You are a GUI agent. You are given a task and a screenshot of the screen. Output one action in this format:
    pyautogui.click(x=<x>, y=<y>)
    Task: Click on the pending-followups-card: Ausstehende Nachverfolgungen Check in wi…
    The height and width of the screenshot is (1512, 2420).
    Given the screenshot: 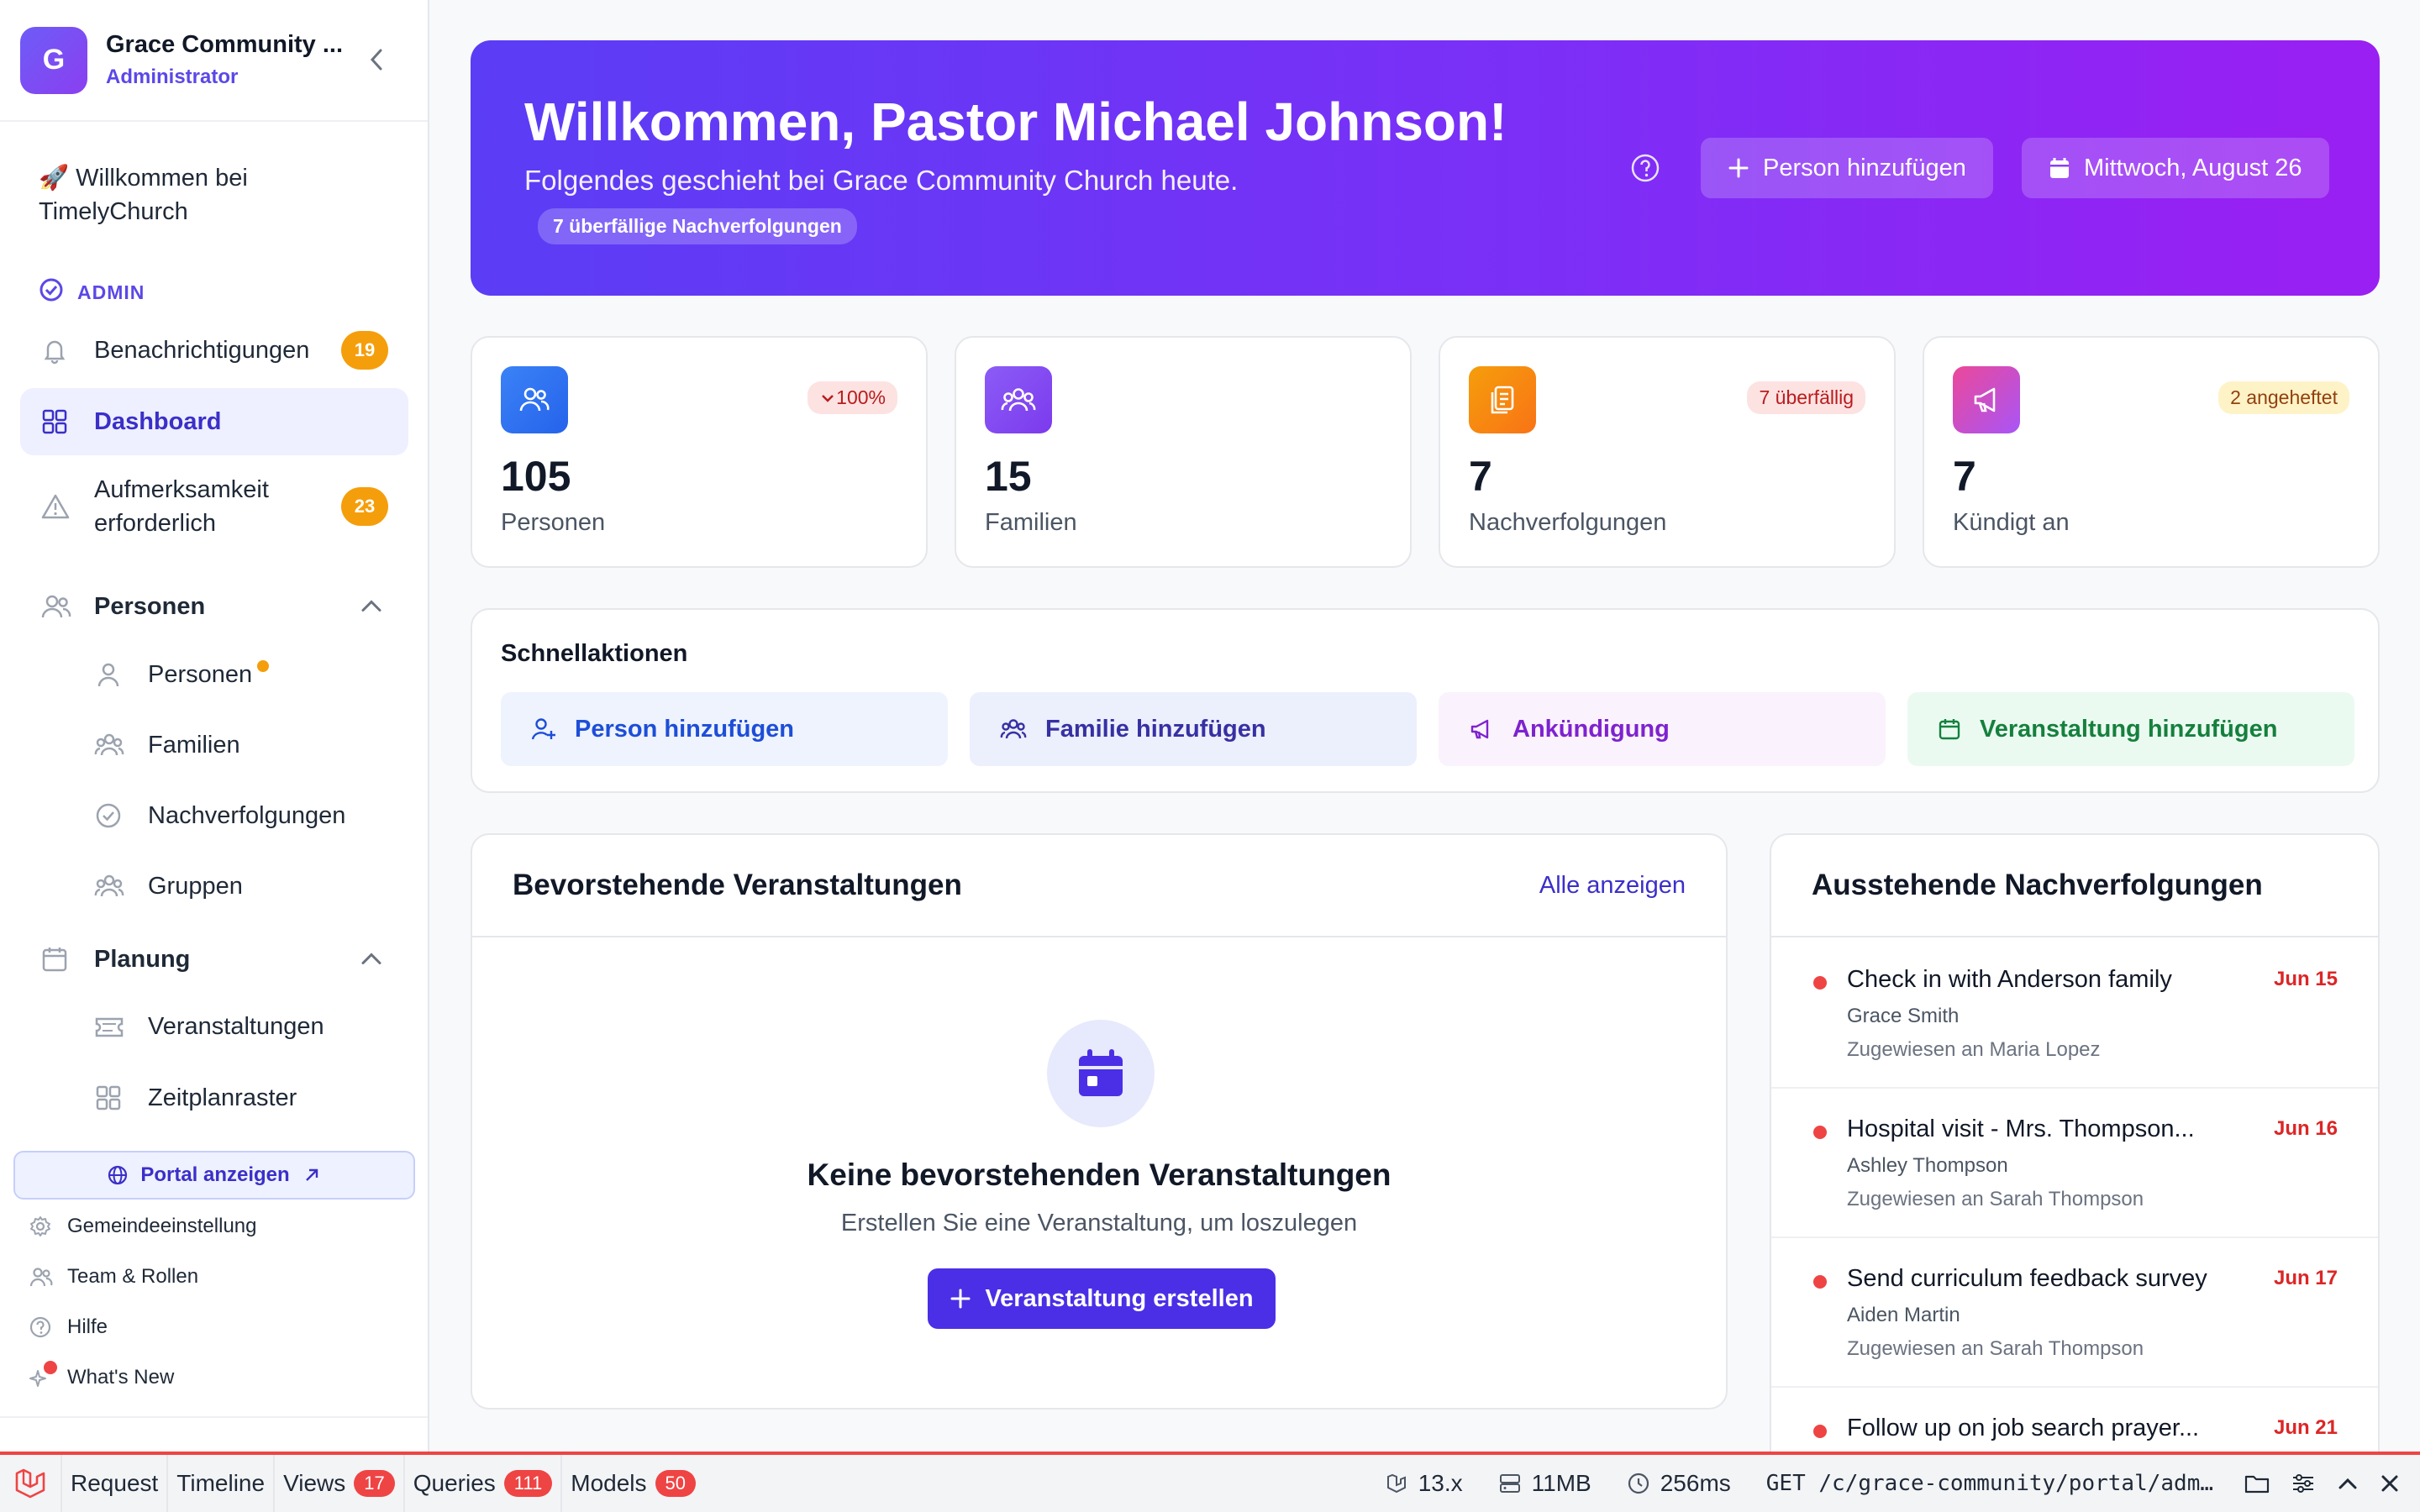 What is the action you would take?
    pyautogui.click(x=2075, y=1152)
    